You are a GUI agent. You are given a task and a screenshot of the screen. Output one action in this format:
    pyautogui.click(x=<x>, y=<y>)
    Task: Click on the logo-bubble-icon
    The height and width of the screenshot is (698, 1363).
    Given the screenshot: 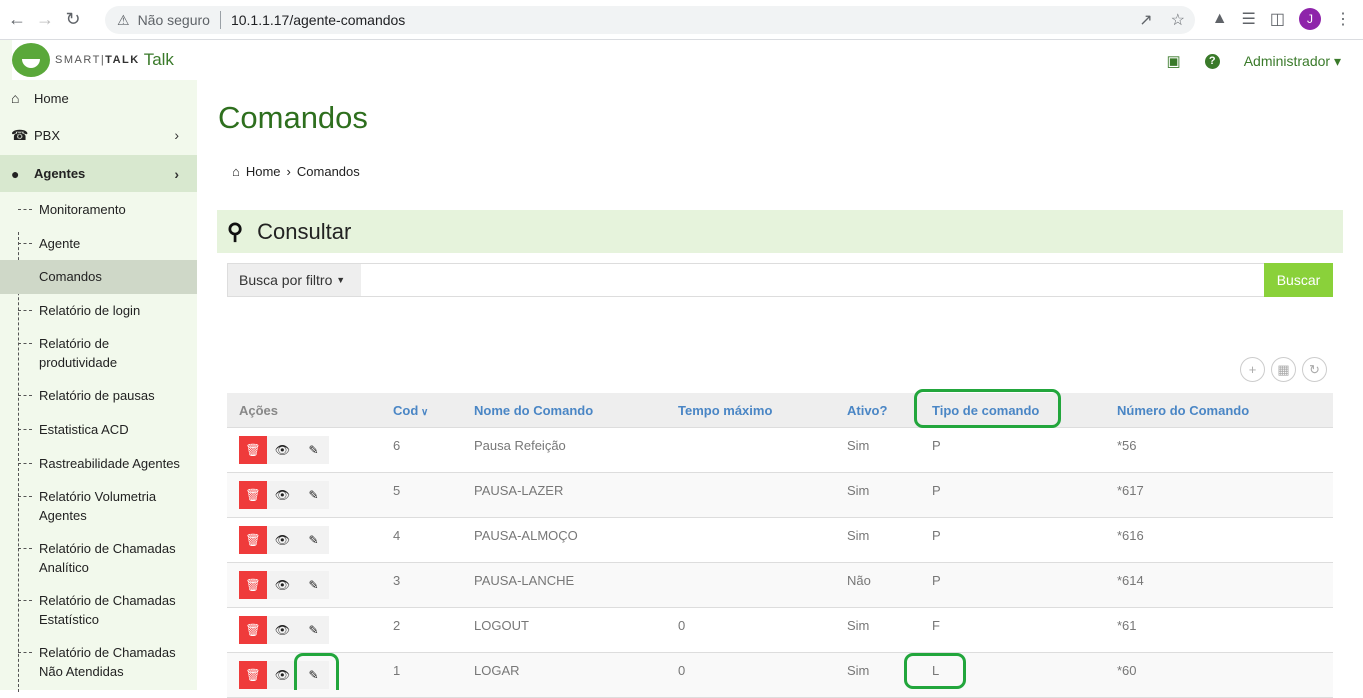 What is the action you would take?
    pyautogui.click(x=31, y=60)
    